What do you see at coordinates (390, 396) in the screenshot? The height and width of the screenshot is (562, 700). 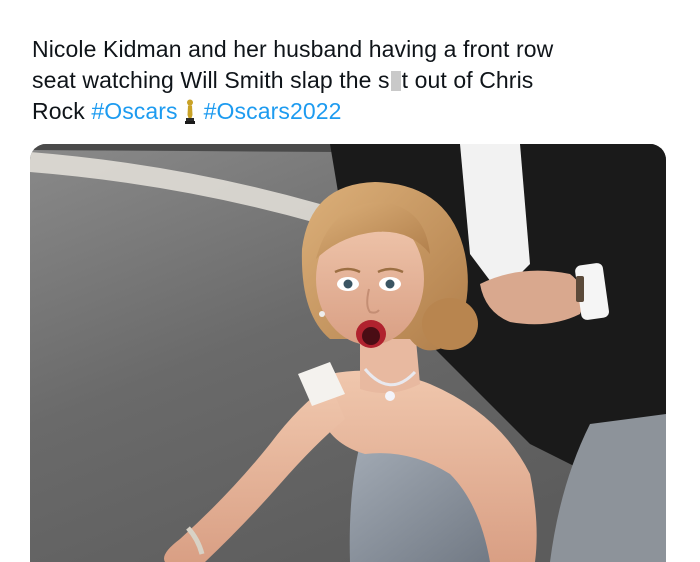 I see `necklace-pendant` at bounding box center [390, 396].